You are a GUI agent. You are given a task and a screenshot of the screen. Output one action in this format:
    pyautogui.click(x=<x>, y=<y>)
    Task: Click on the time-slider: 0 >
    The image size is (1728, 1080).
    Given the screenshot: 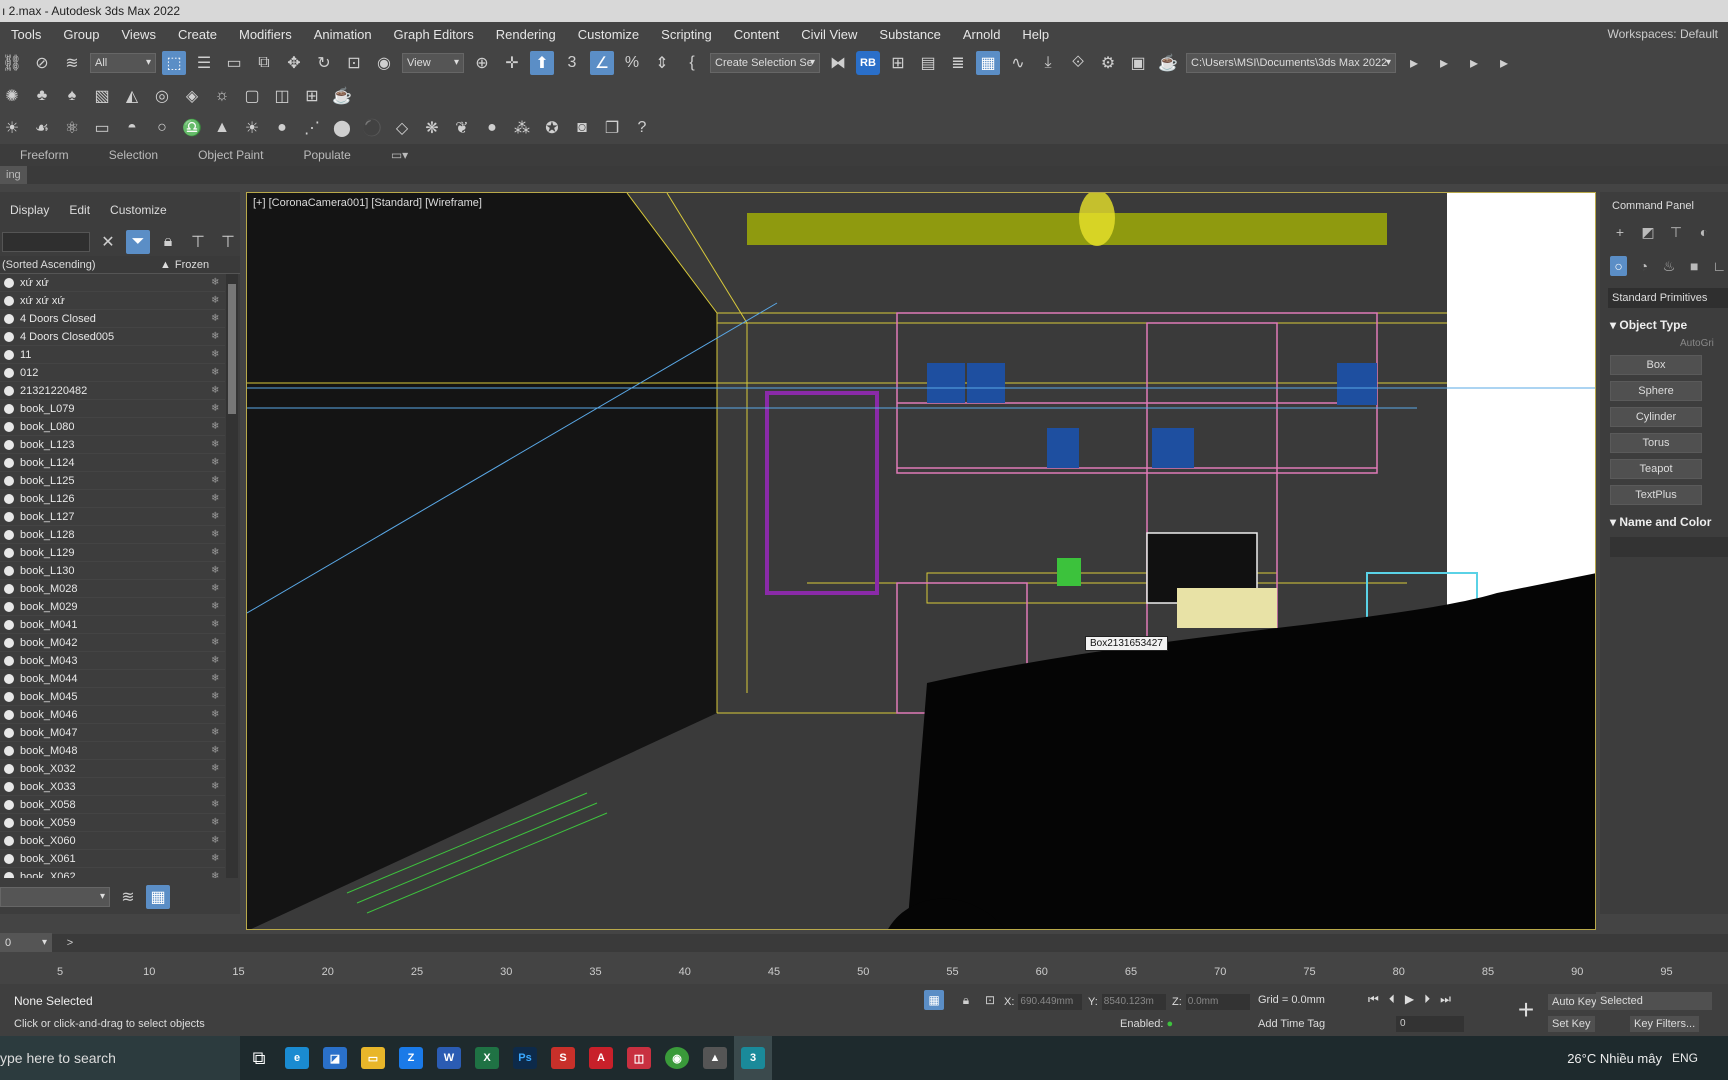 What is the action you would take?
    pyautogui.click(x=864, y=943)
    